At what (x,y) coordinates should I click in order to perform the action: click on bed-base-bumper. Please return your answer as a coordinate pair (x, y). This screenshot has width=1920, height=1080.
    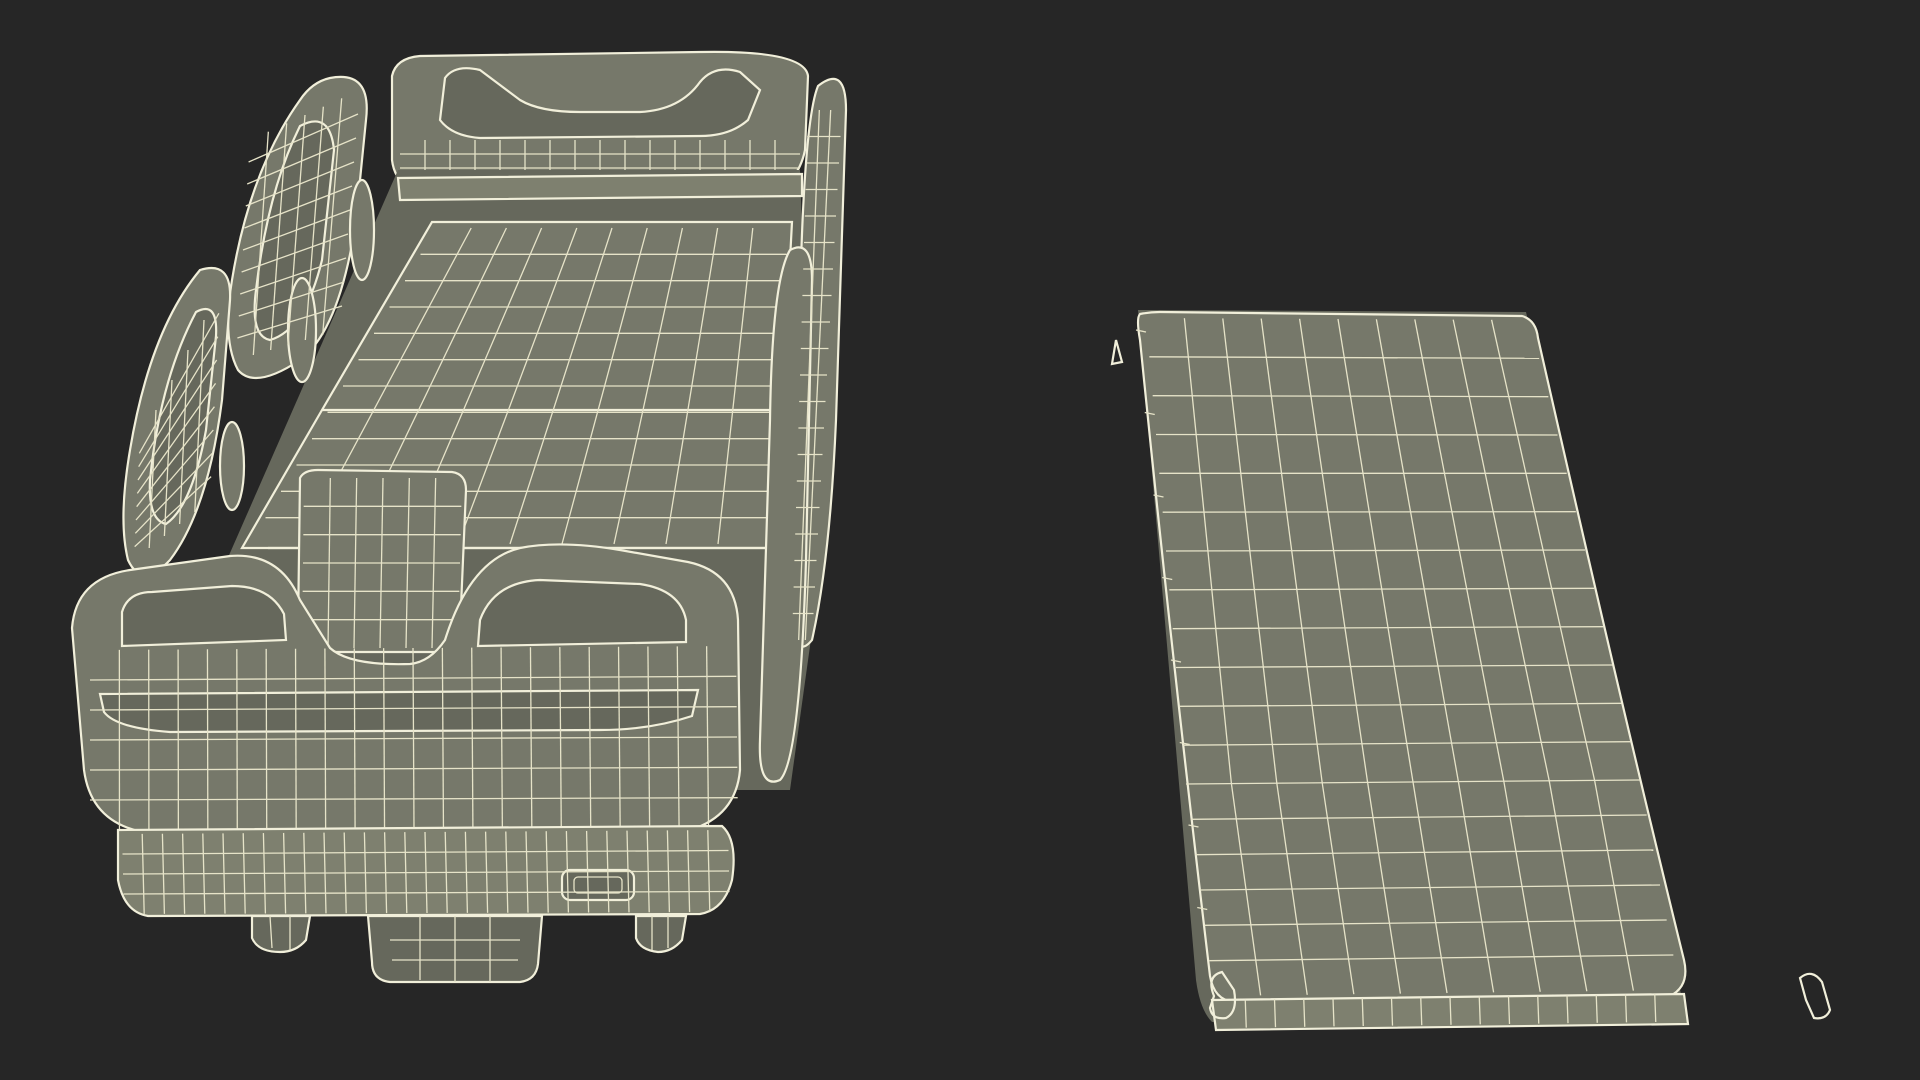
    Looking at the image, I should click on (425, 871).